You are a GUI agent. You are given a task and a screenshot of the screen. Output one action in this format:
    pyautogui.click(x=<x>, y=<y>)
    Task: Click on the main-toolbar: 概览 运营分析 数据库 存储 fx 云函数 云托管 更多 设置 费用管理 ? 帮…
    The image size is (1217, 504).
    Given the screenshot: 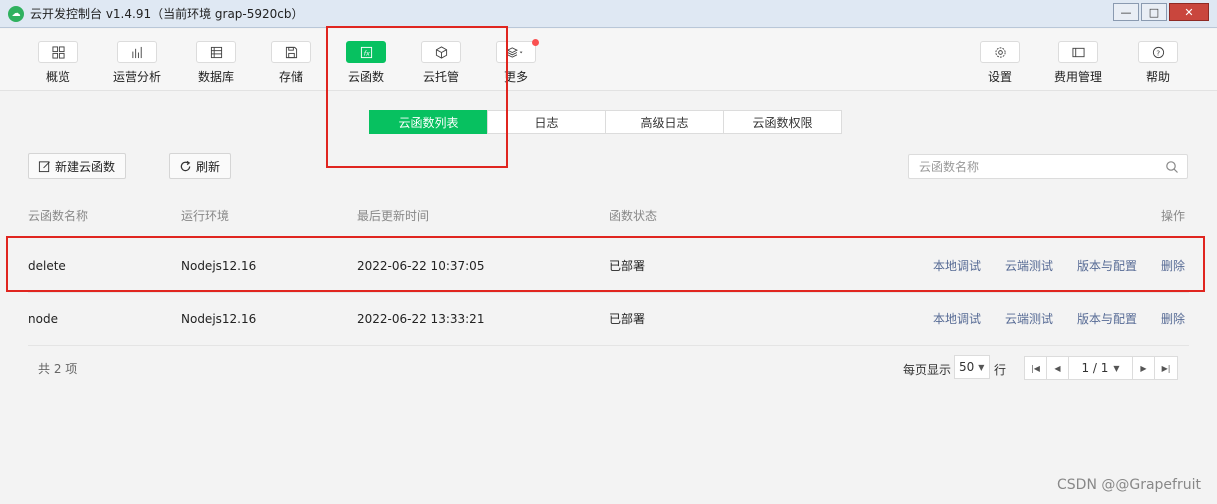 What is the action you would take?
    pyautogui.click(x=608, y=60)
    